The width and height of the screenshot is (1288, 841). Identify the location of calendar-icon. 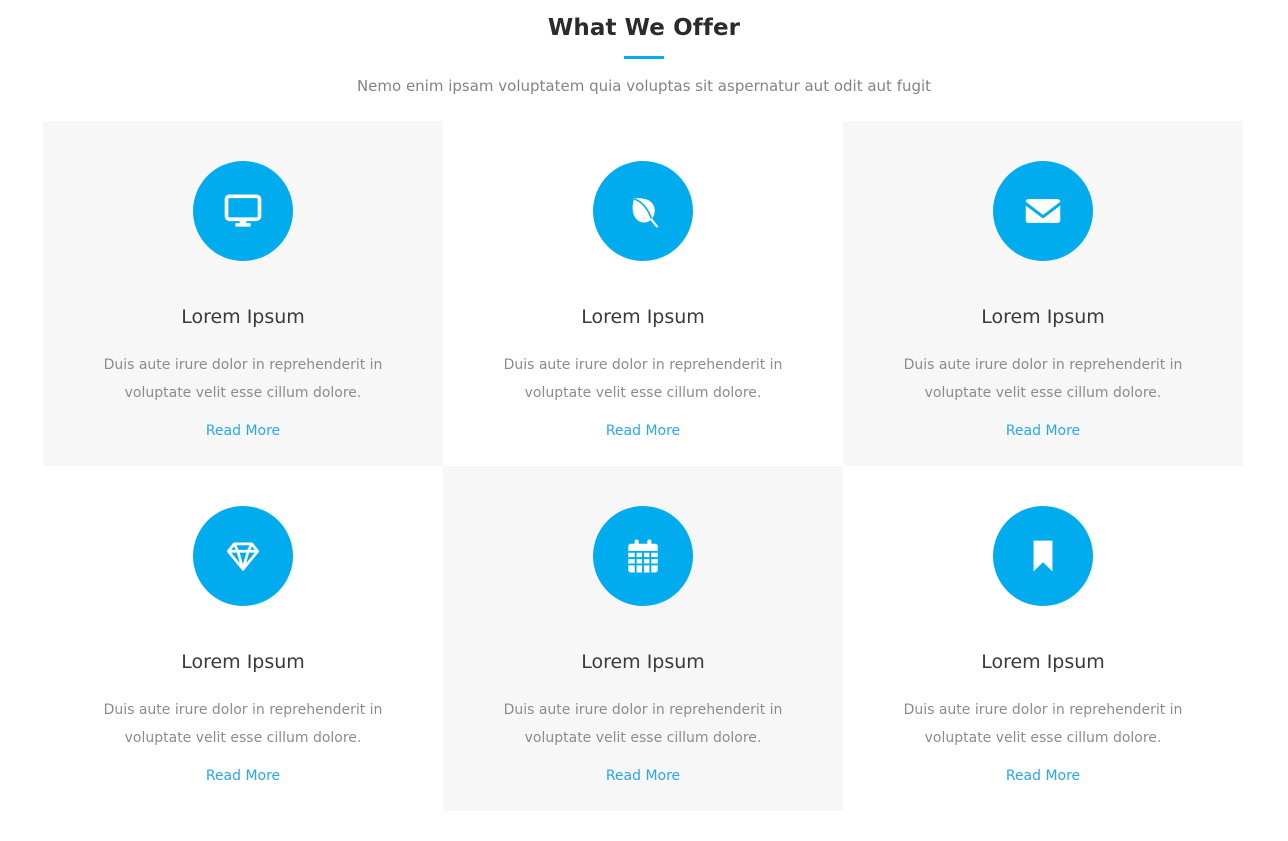
(643, 556).